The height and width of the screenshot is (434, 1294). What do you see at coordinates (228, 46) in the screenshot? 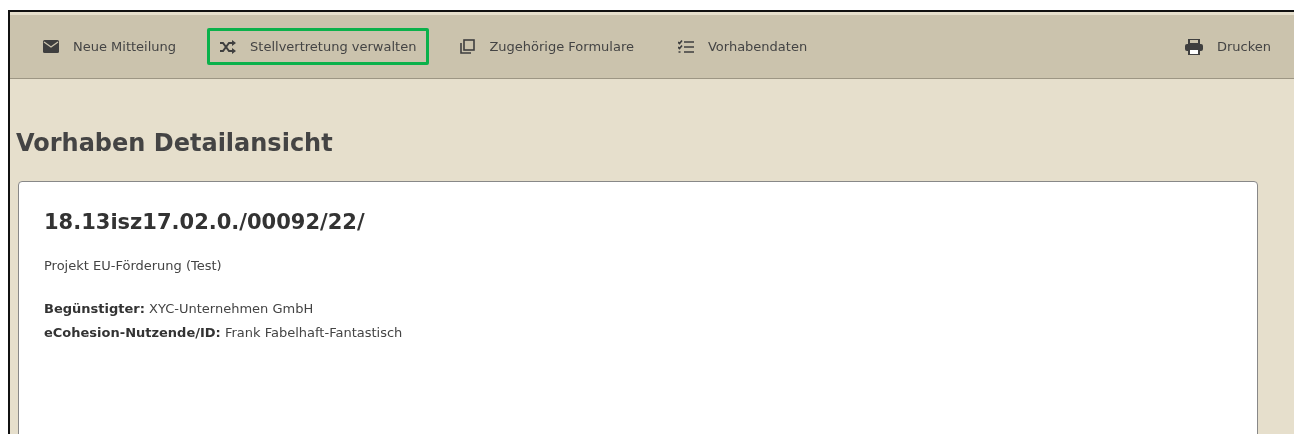
I see `shuffle-icon` at bounding box center [228, 46].